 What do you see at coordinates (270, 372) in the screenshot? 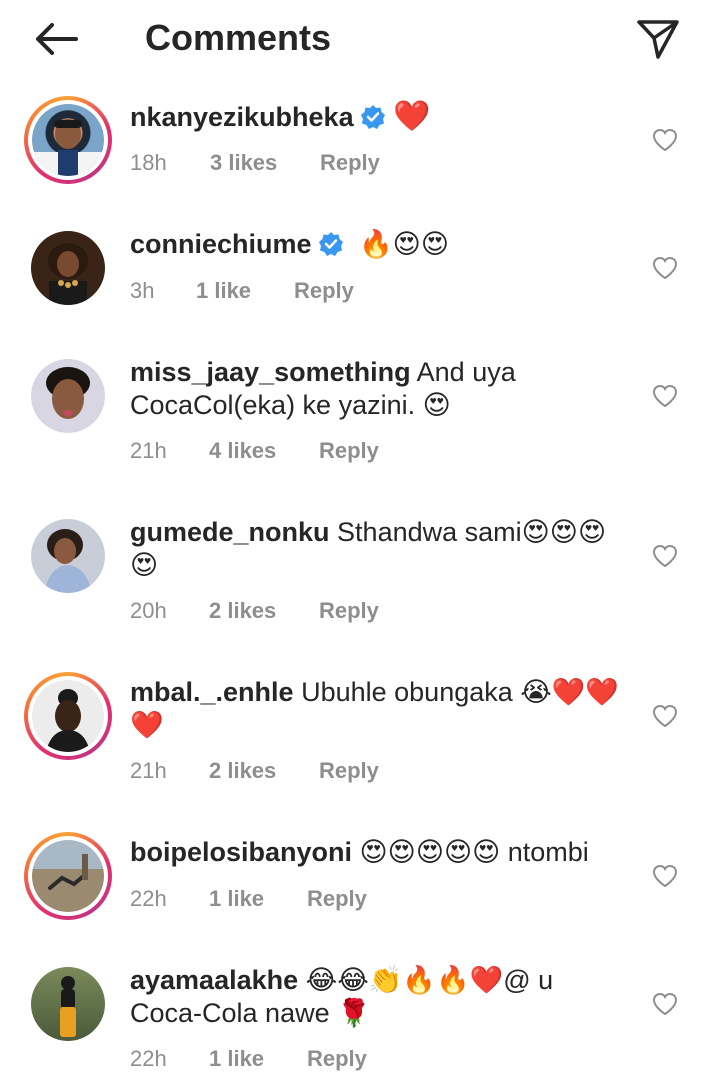
I see `comment-username: miss_jaay_something` at bounding box center [270, 372].